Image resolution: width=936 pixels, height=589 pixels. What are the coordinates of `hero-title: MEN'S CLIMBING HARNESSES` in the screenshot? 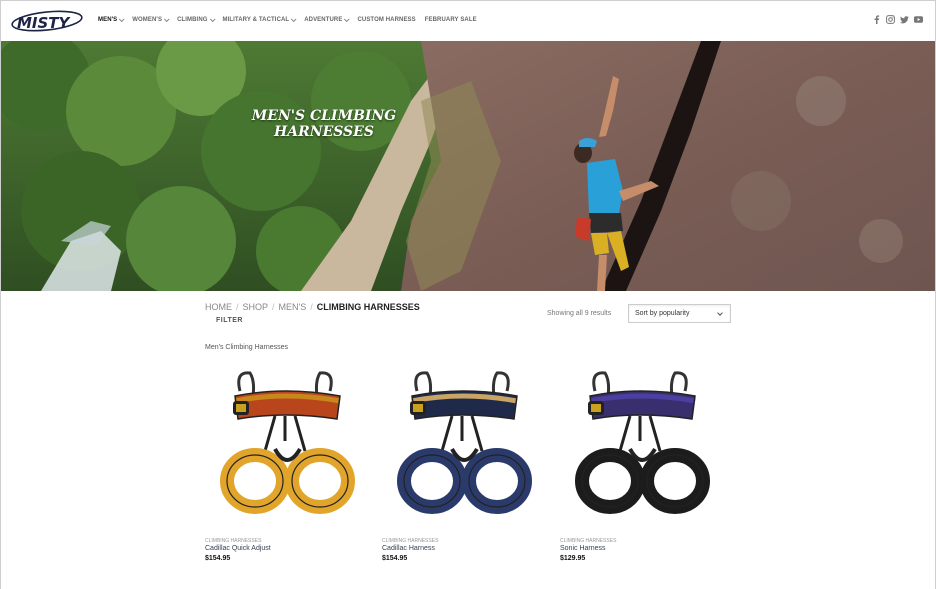 It's located at (324, 124).